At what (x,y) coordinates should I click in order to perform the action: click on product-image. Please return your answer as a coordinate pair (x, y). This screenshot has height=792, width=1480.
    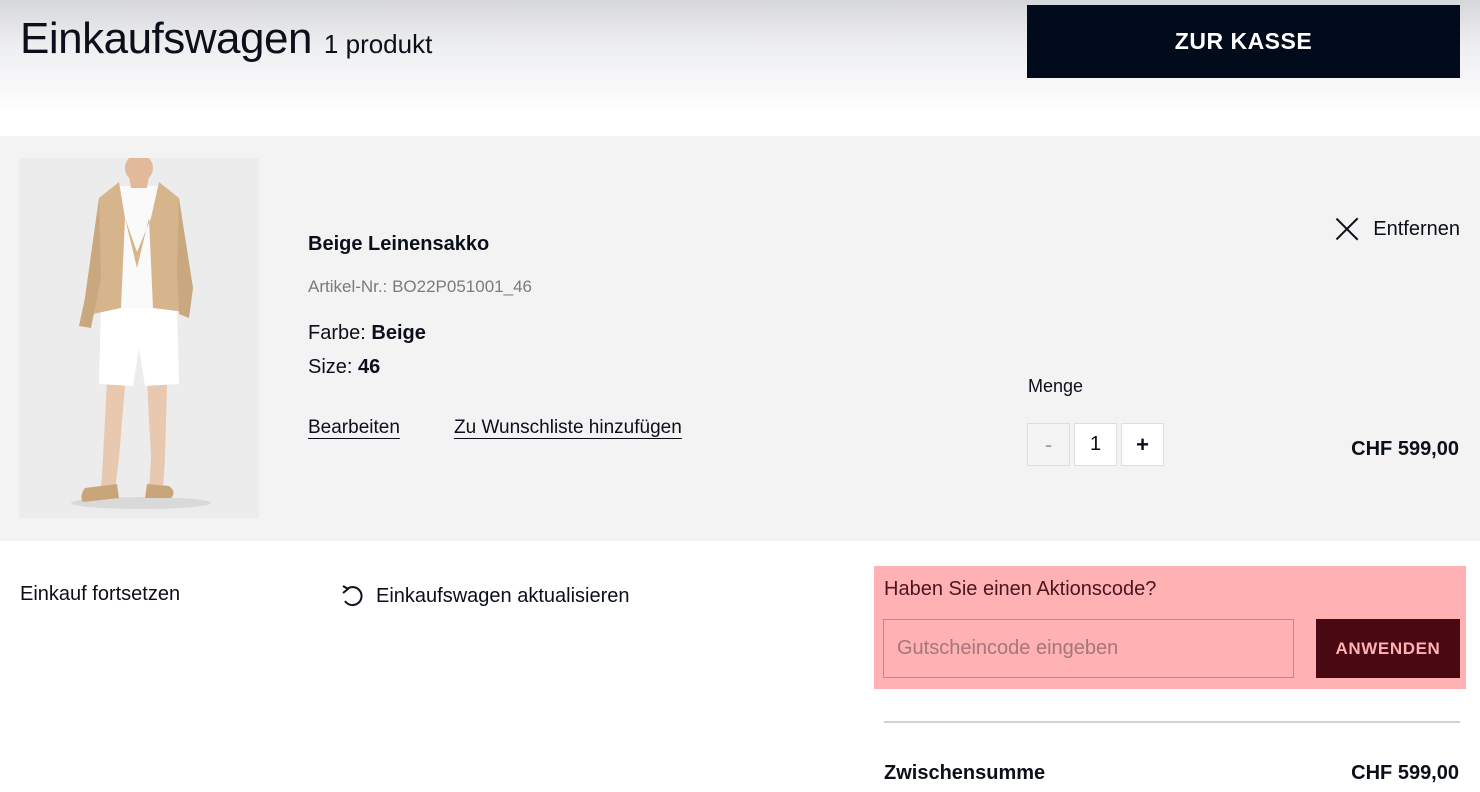
    Looking at the image, I should click on (139, 338).